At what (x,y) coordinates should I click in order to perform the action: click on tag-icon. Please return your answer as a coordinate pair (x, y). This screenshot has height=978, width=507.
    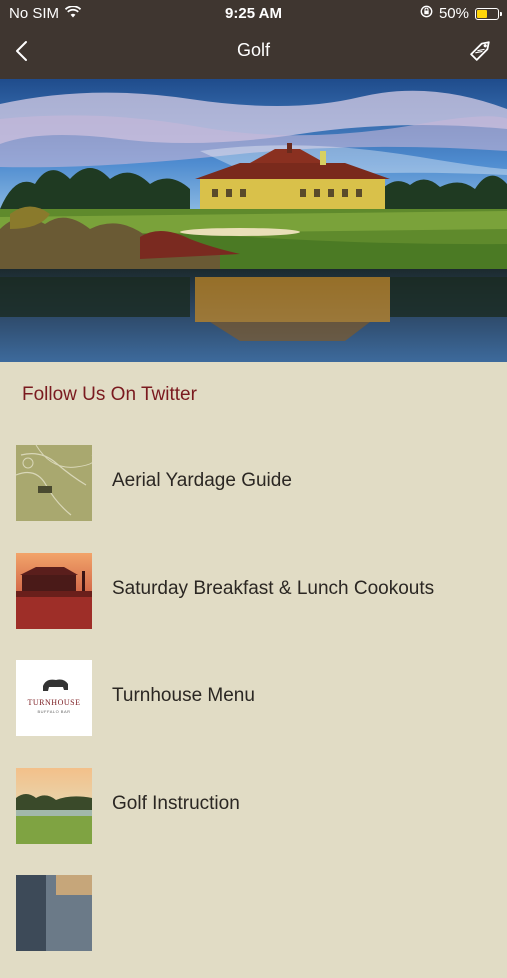
    Looking at the image, I should click on (481, 50).